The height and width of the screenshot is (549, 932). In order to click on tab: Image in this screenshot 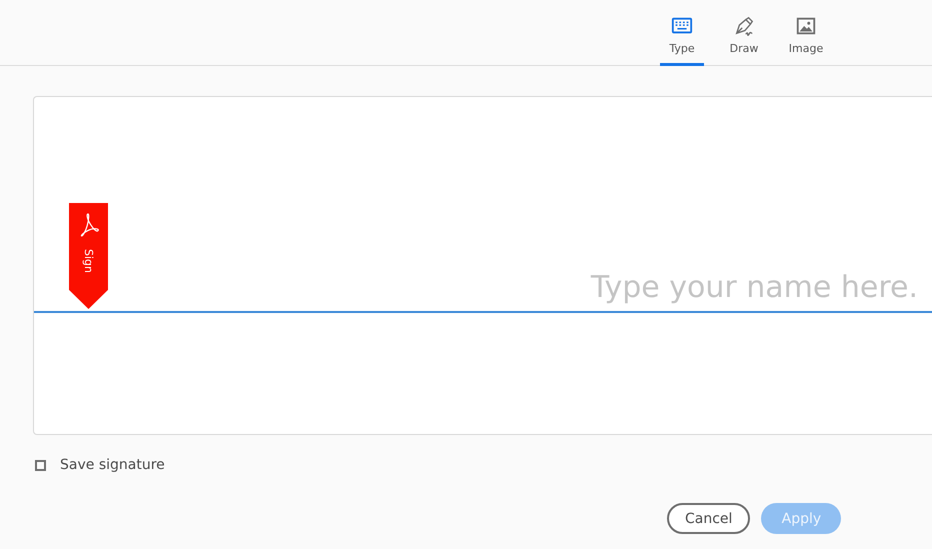, I will do `click(806, 33)`.